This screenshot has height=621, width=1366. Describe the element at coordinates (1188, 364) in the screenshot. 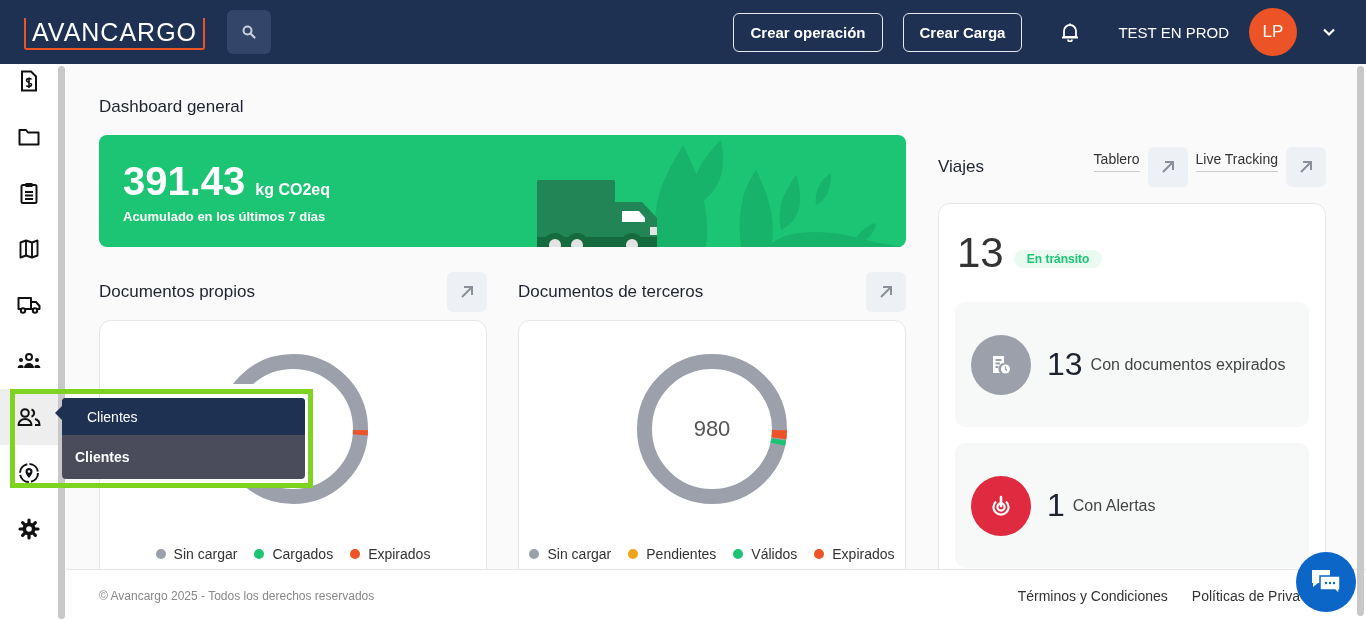

I see `stat-label: Con documentos expirados` at that location.